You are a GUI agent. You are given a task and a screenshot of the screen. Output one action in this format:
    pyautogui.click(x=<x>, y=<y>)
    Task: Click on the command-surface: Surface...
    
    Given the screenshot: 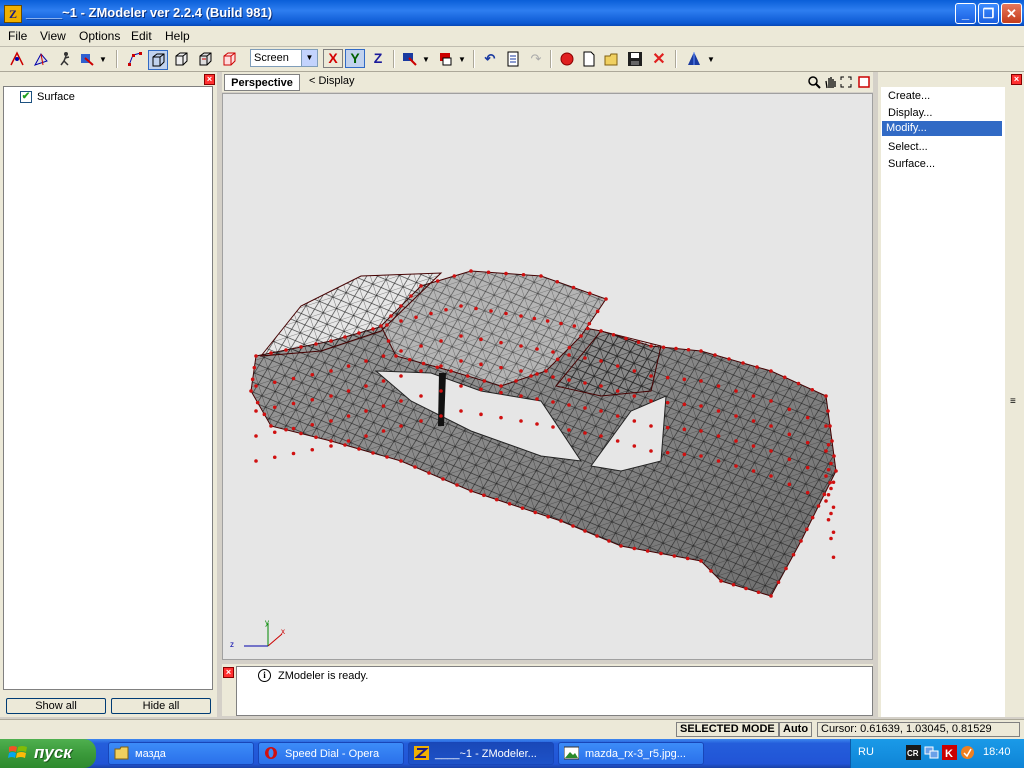 What is the action you would take?
    pyautogui.click(x=911, y=164)
    